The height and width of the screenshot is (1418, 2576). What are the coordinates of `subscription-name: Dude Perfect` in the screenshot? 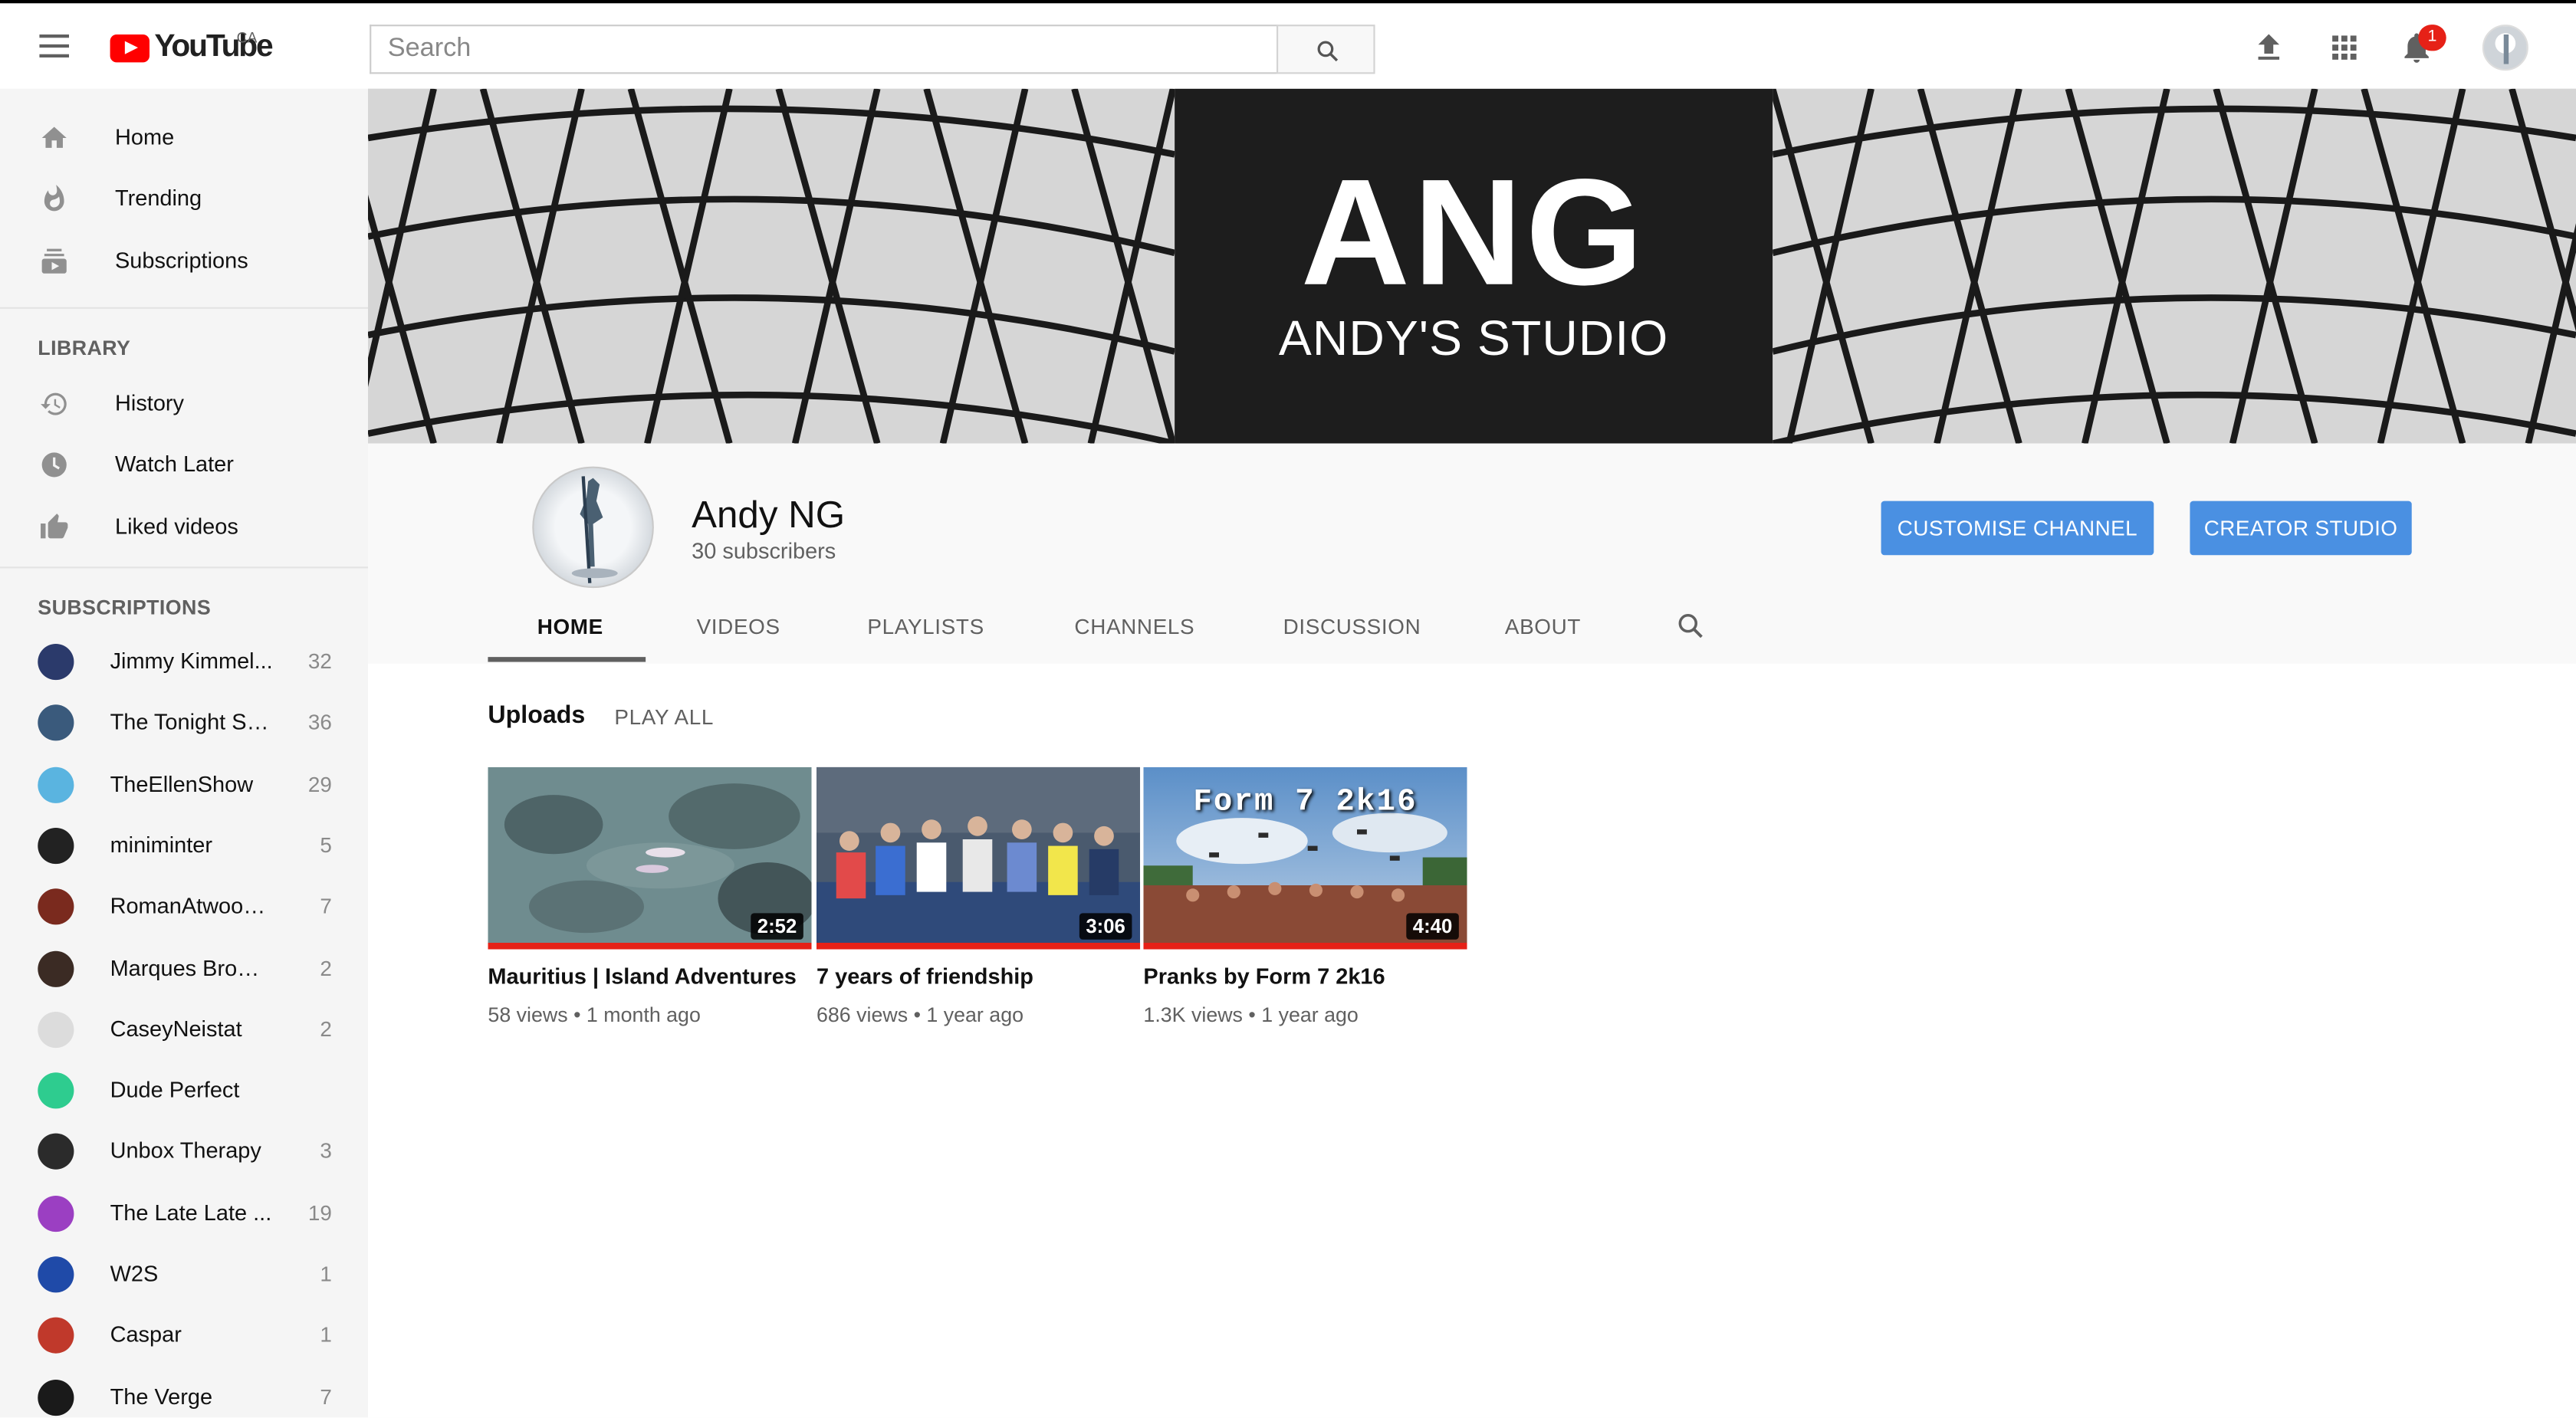 It's located at (175, 1090).